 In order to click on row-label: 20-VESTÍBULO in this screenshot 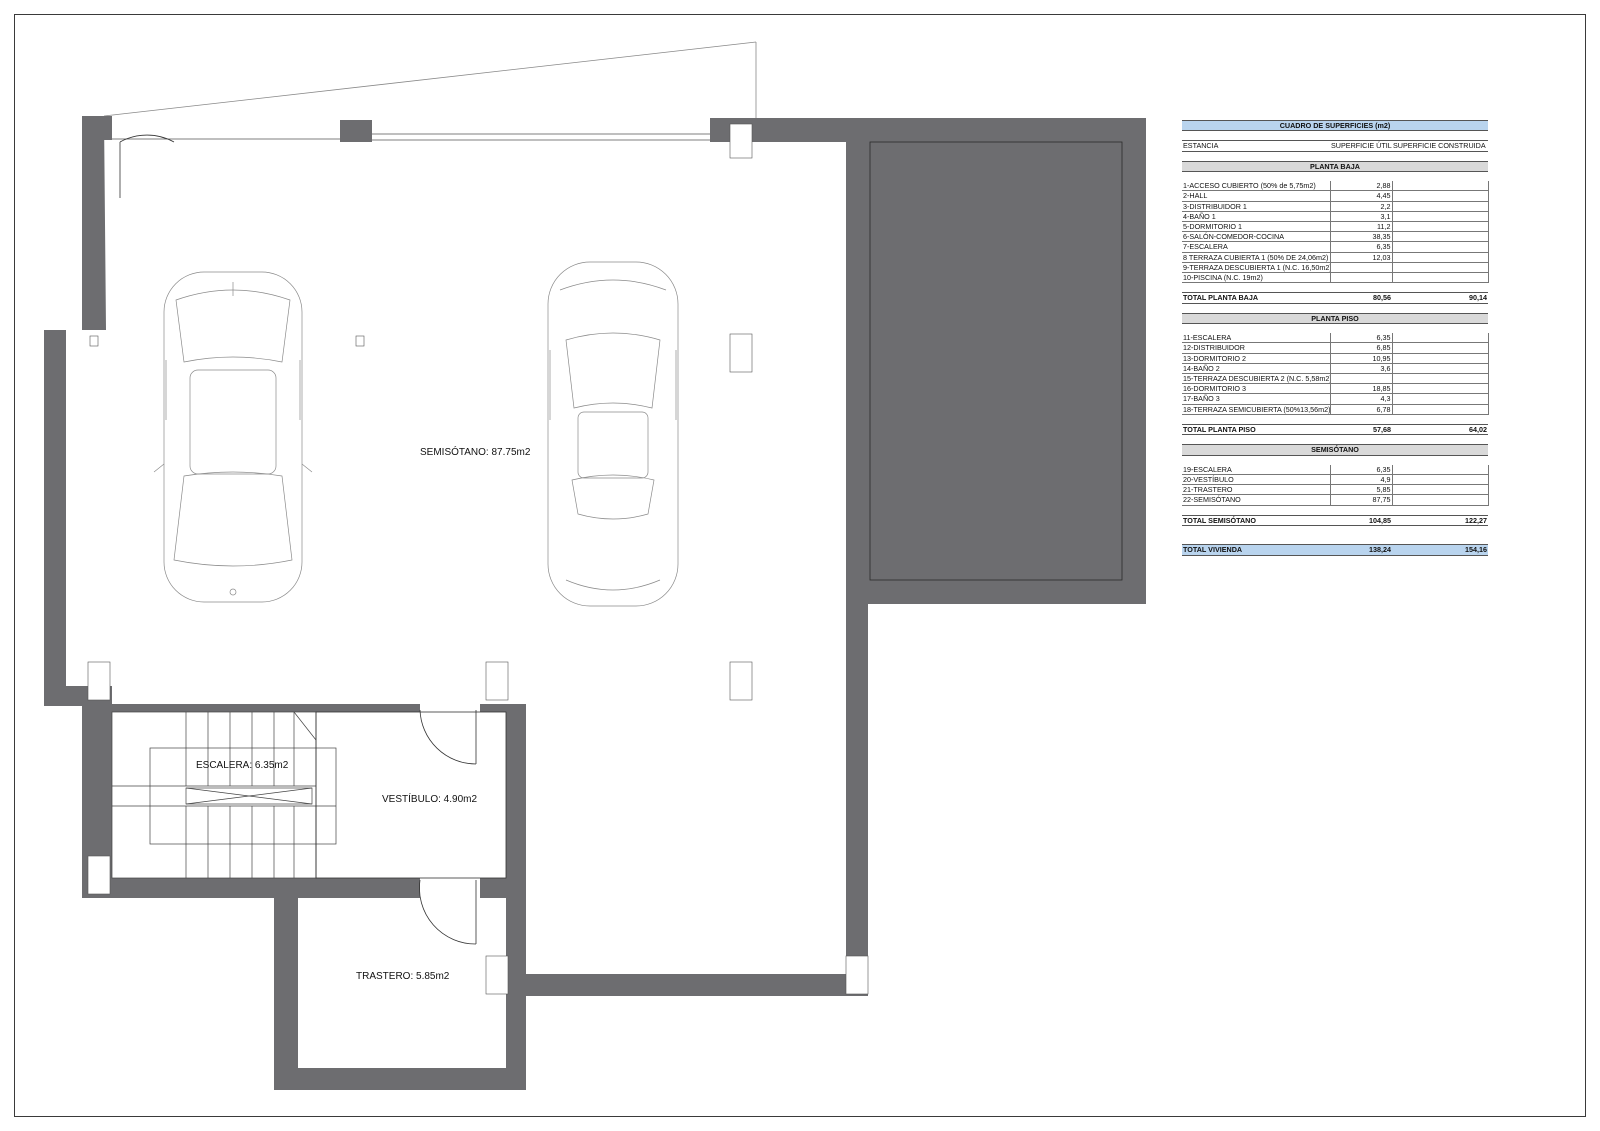, I will do `click(1256, 480)`.